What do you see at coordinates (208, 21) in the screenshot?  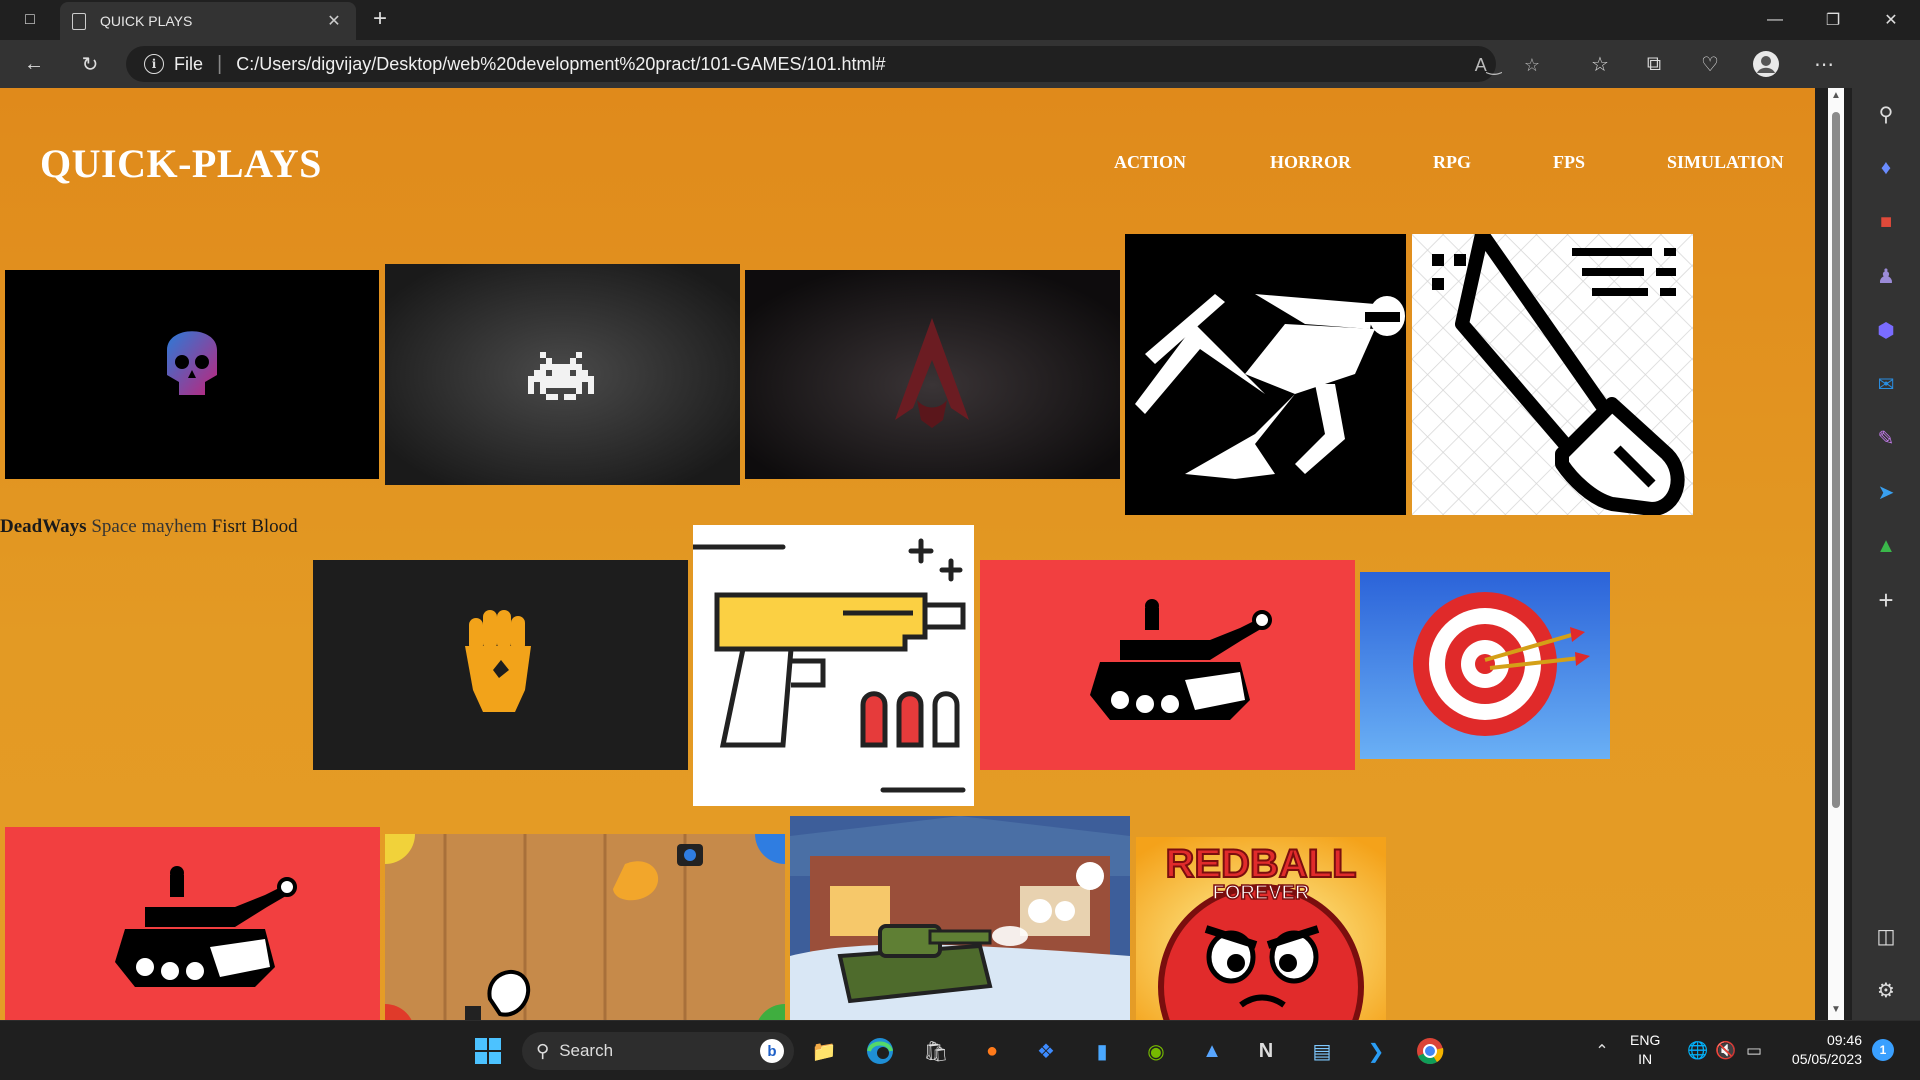 I see `tab-quick-plays: QUICK PLAYS ✕` at bounding box center [208, 21].